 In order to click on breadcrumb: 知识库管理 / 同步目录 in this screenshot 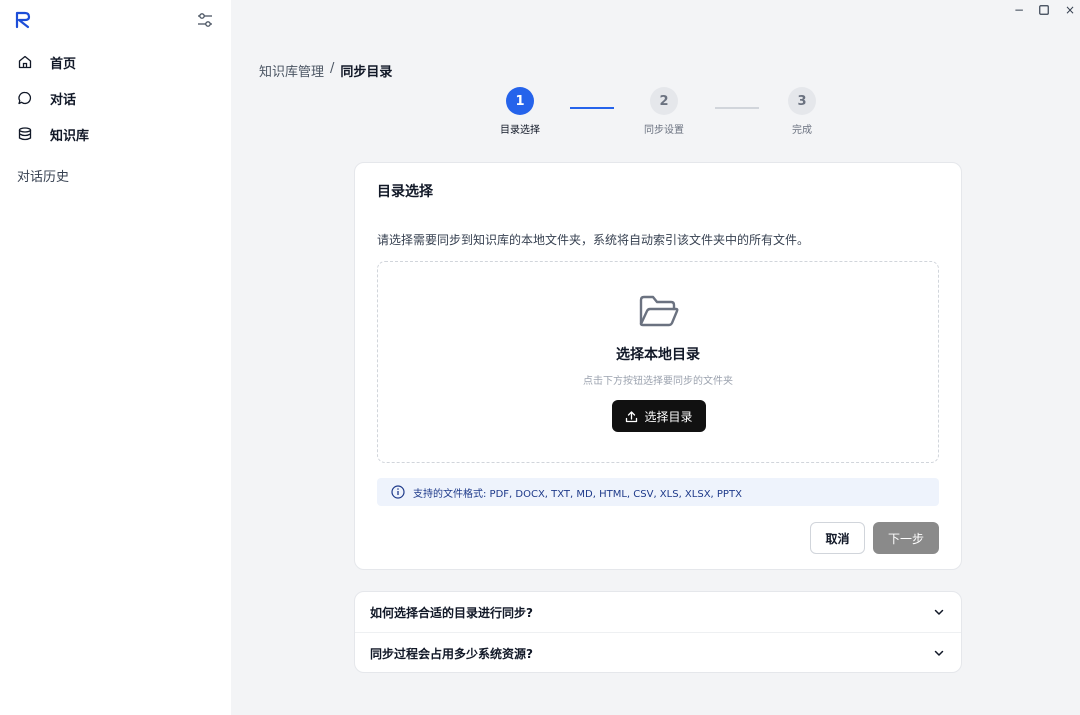, I will do `click(325, 70)`.